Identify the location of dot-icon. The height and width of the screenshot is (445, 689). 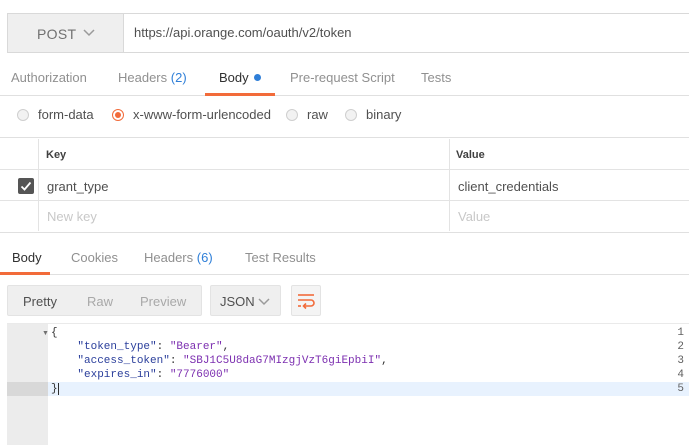
(257, 77).